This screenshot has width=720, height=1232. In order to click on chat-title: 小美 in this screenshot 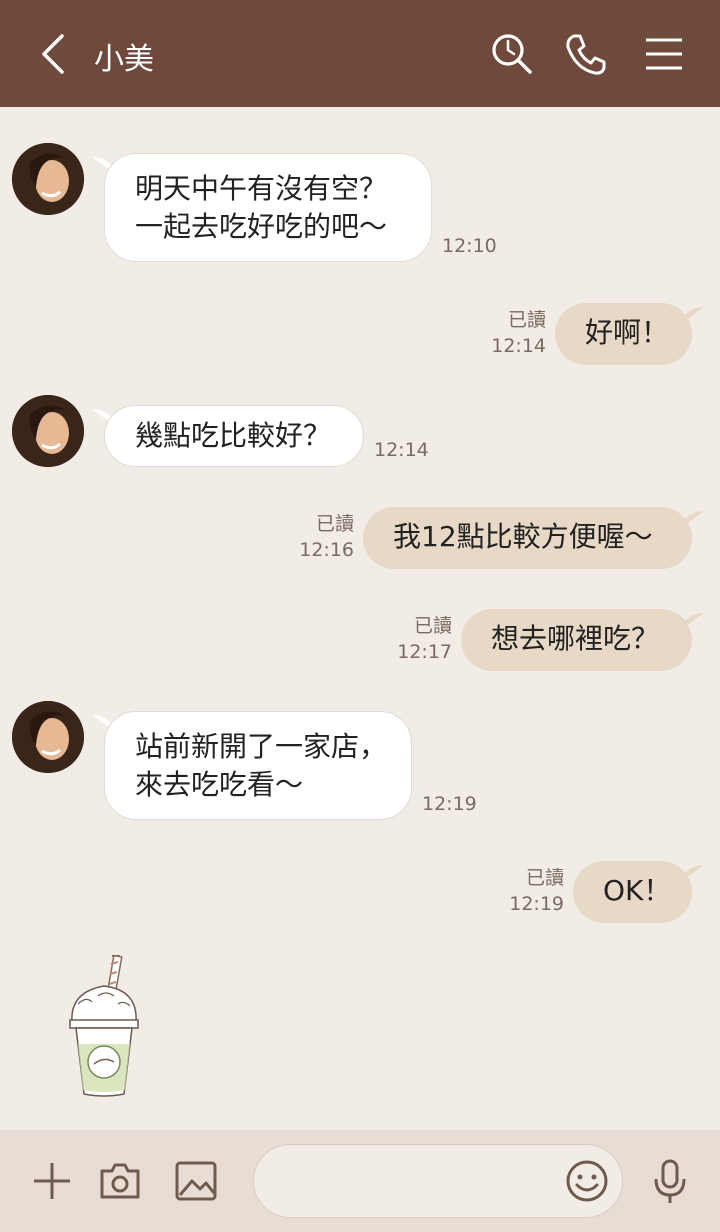, I will do `click(124, 59)`.